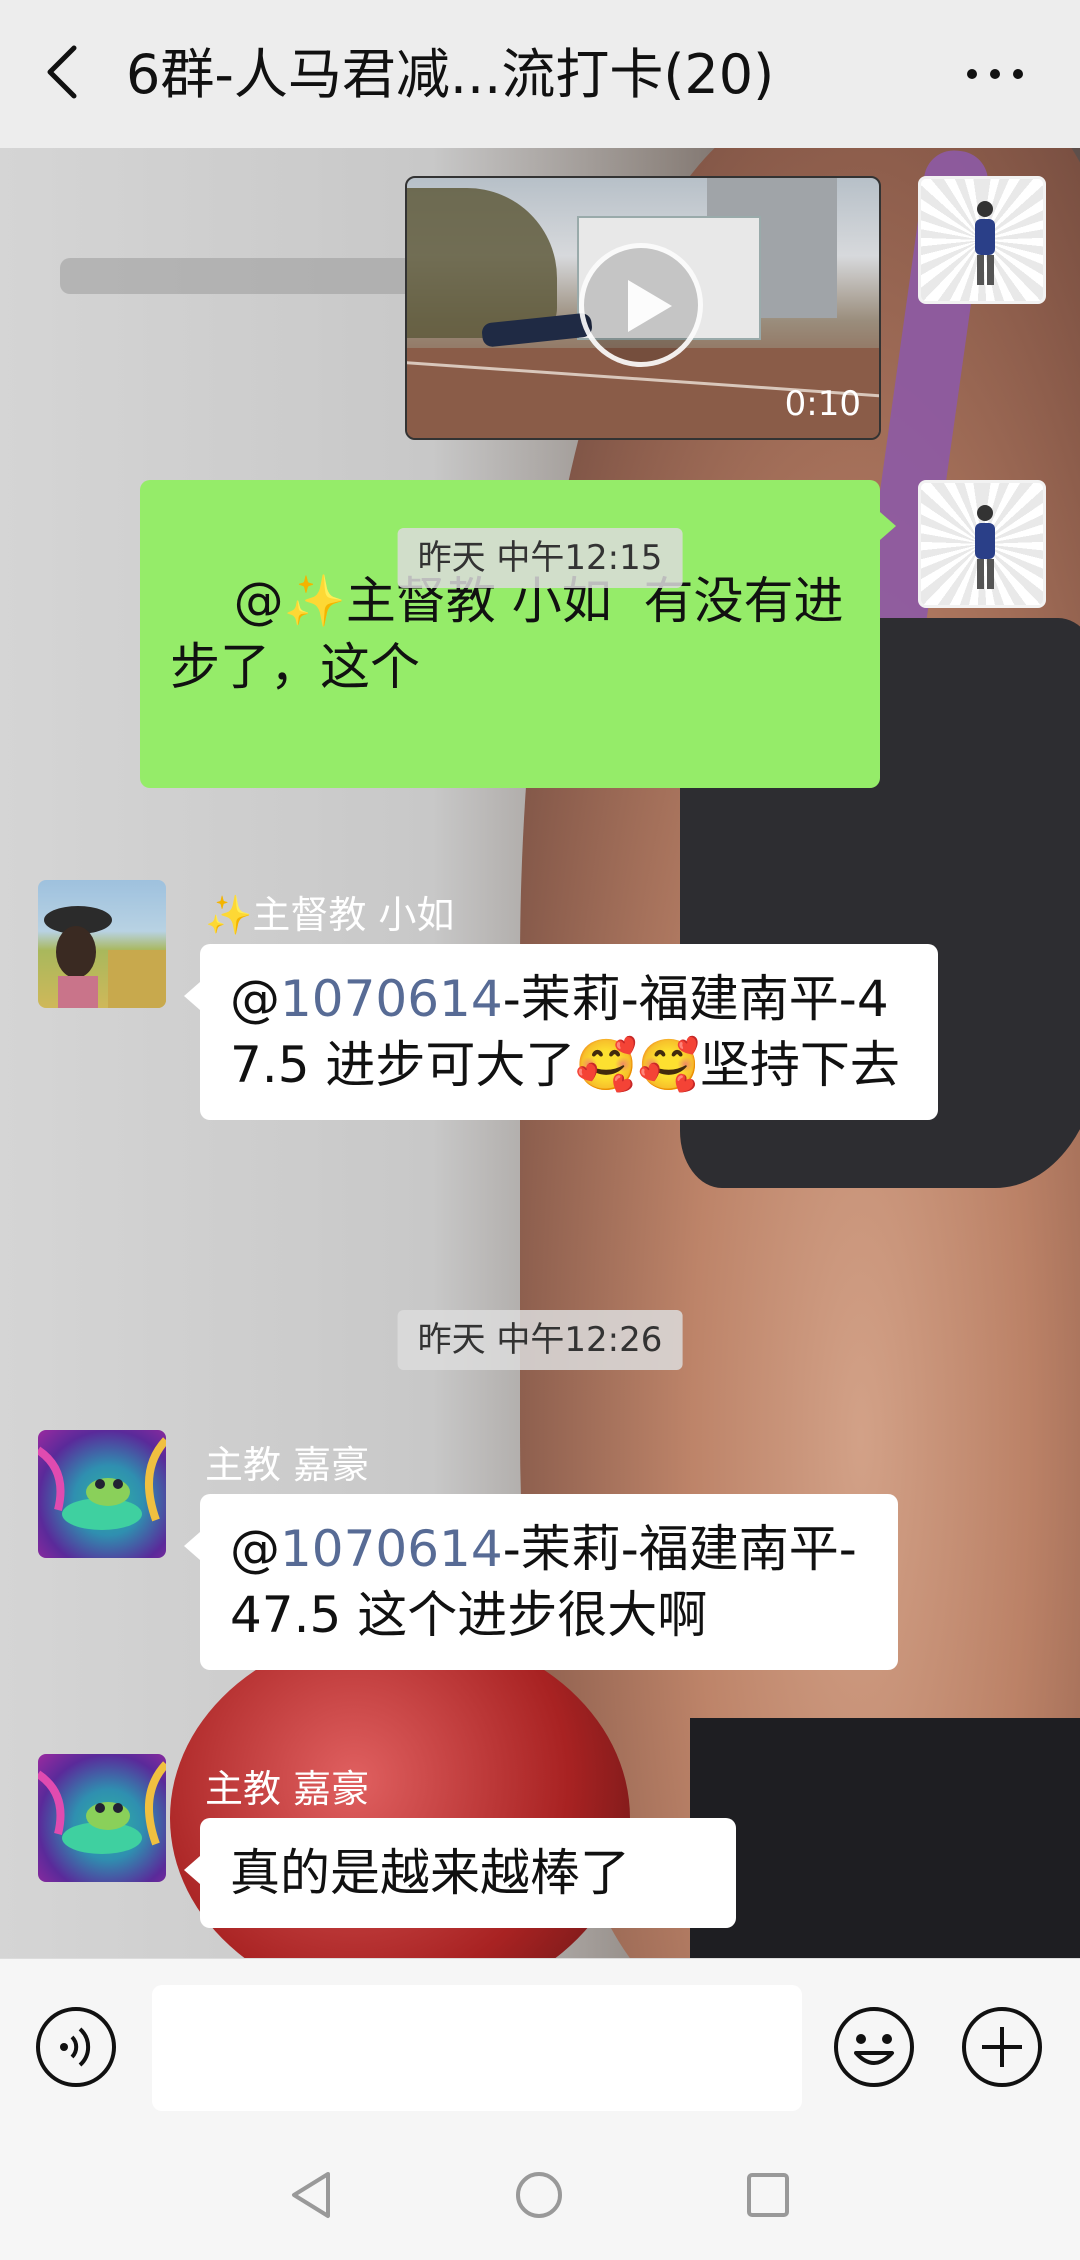  Describe the element at coordinates (822, 404) in the screenshot. I see `video-duration: 0:10` at that location.